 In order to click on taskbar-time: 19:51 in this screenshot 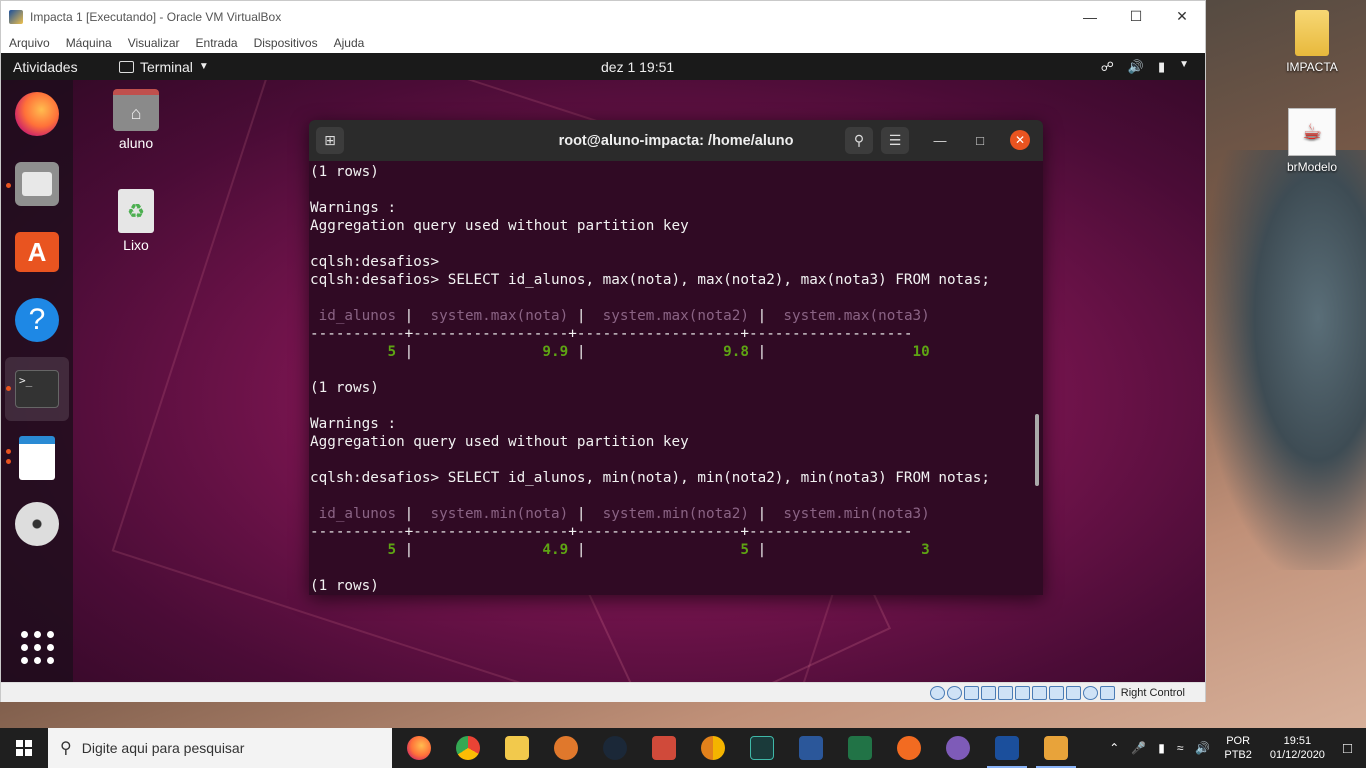, I will do `click(1297, 741)`.